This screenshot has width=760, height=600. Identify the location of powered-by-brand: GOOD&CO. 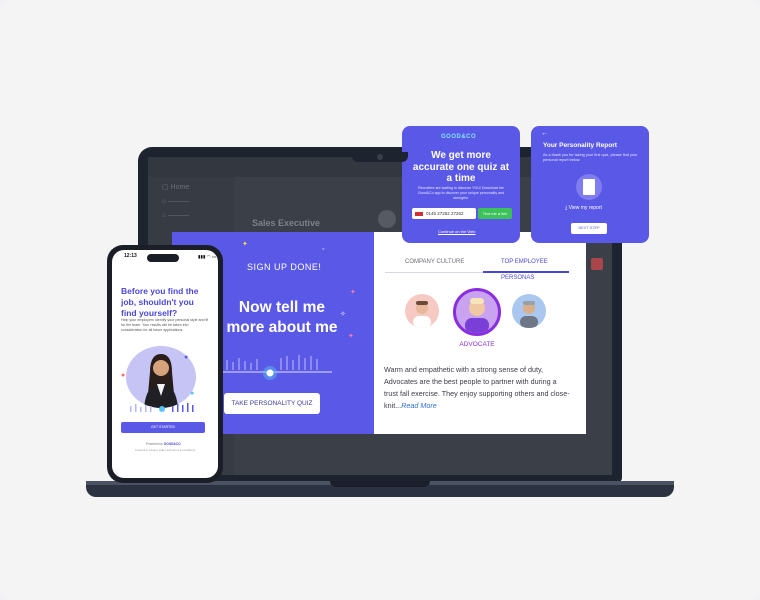
(172, 444).